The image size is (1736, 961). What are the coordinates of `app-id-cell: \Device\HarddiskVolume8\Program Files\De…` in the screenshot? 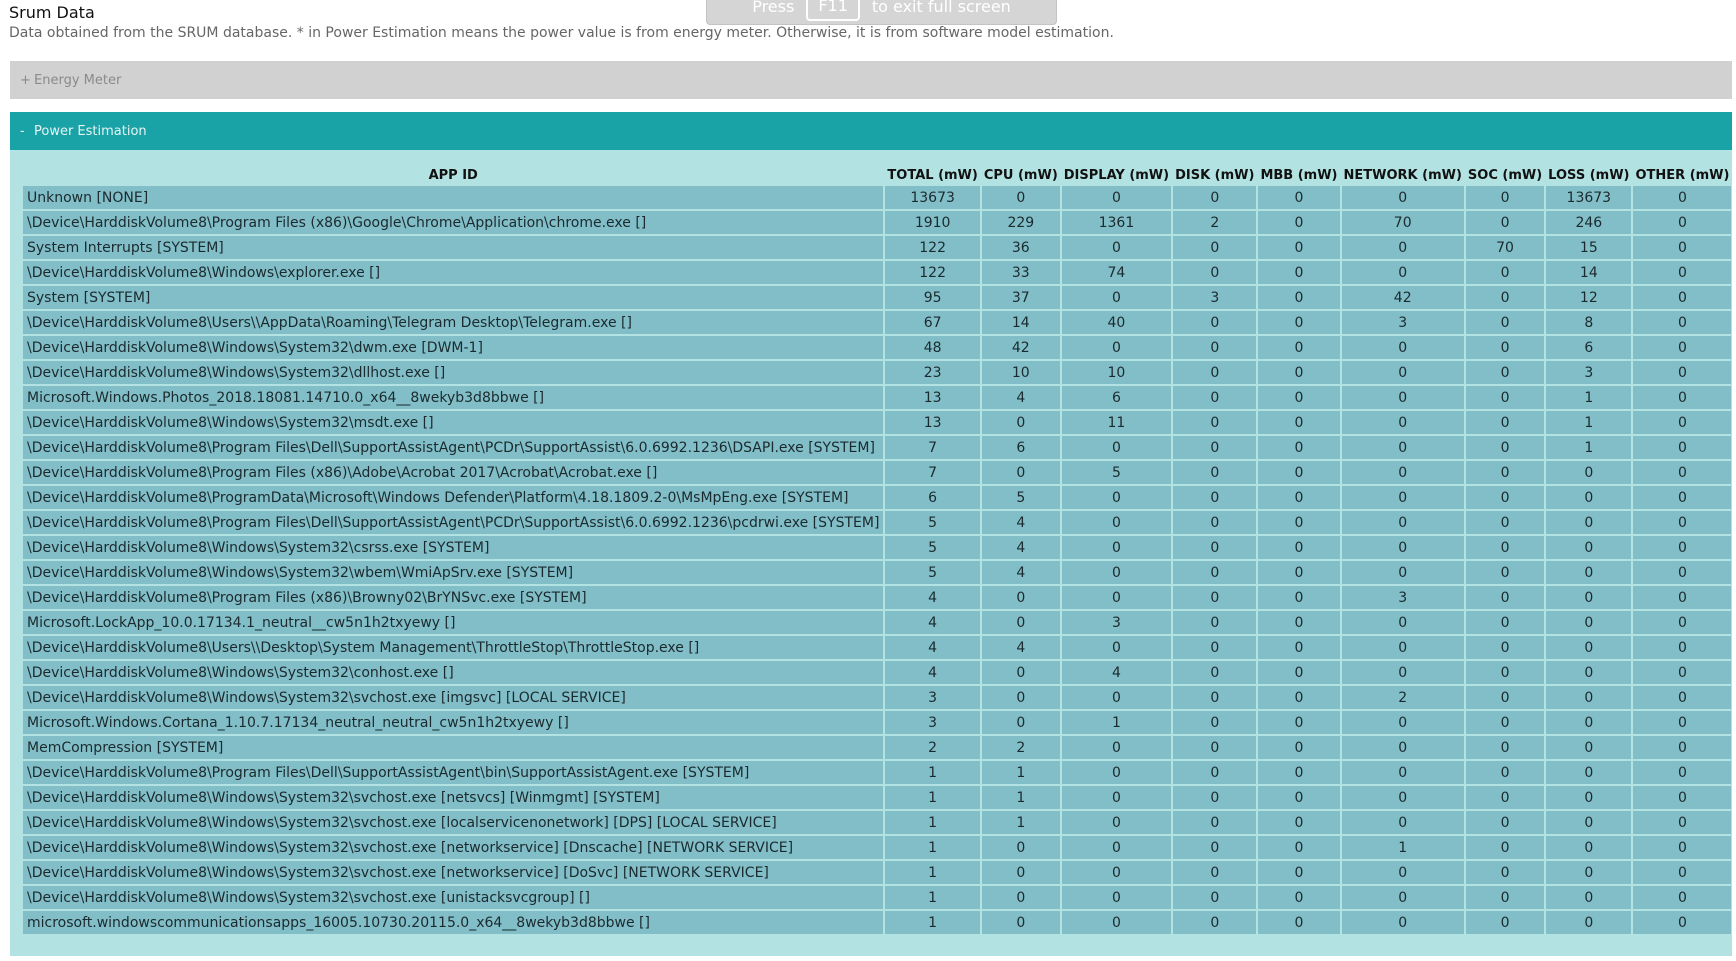 It's located at (453, 447).